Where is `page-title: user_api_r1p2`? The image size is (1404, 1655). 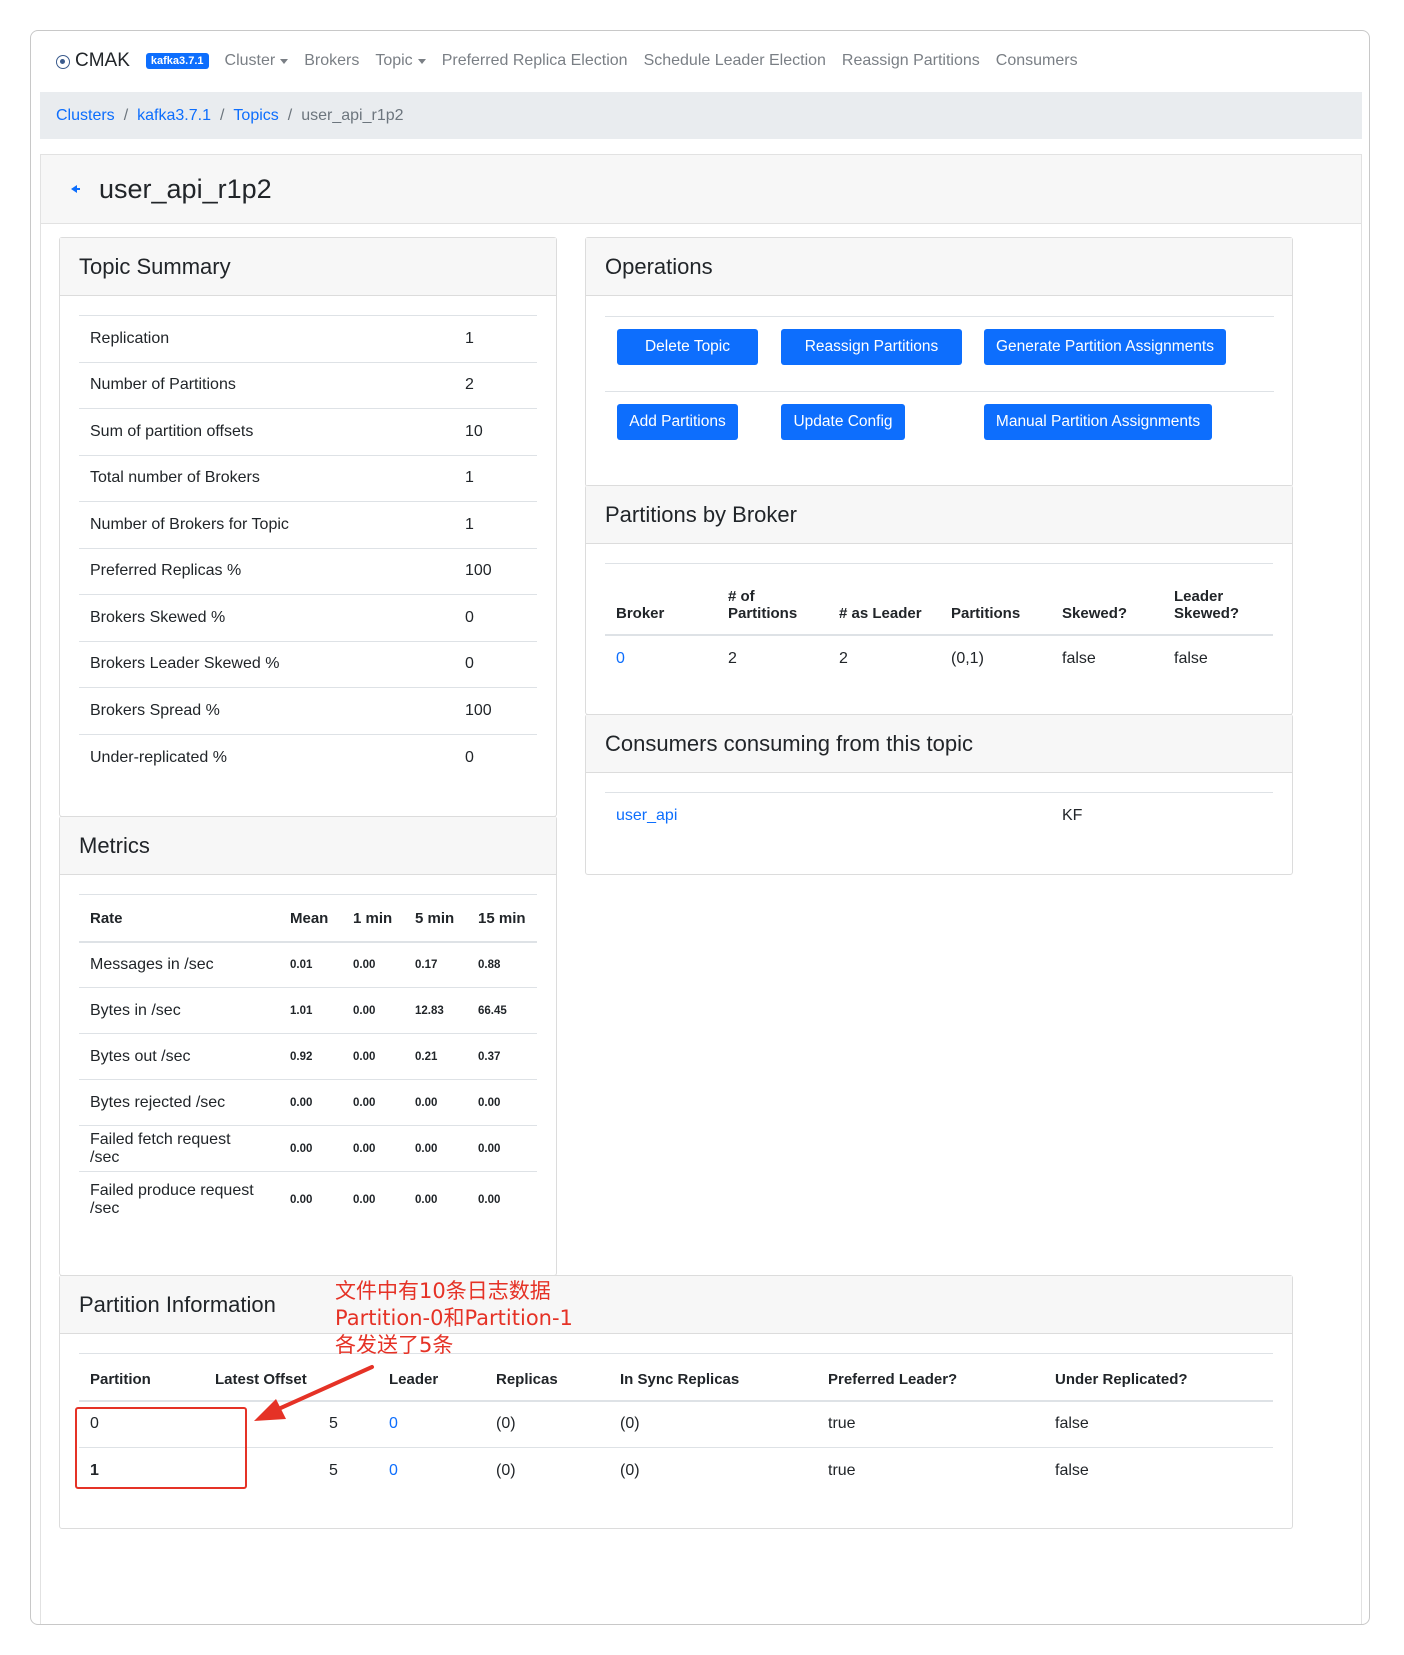
page-title: user_api_r1p2 is located at coordinates (185, 188).